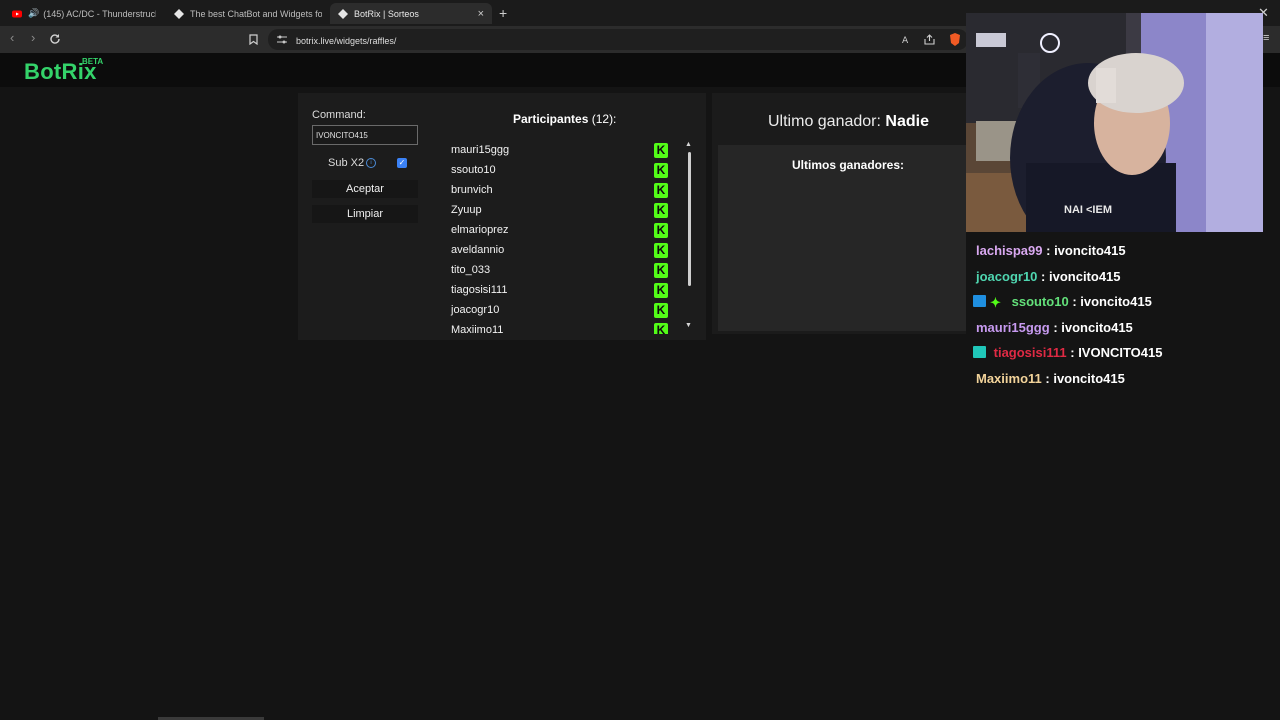  I want to click on svg-text: NAI <IEM, so click(1088, 210).